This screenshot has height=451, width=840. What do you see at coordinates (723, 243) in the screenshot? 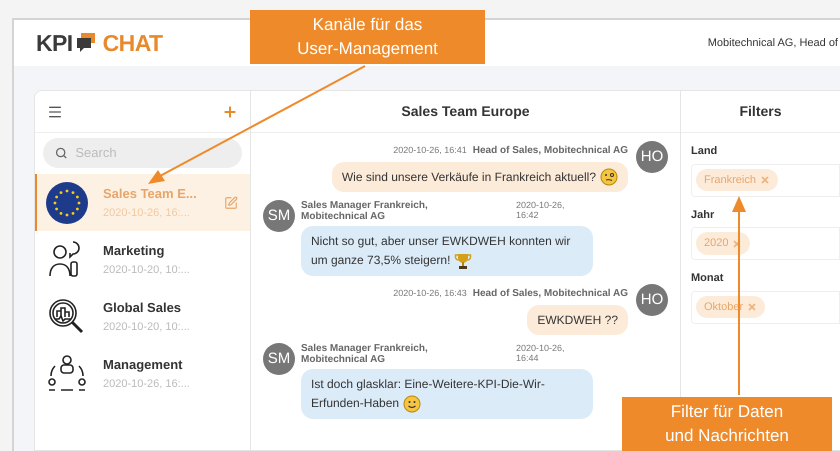
I see `filter-chip: 2020` at bounding box center [723, 243].